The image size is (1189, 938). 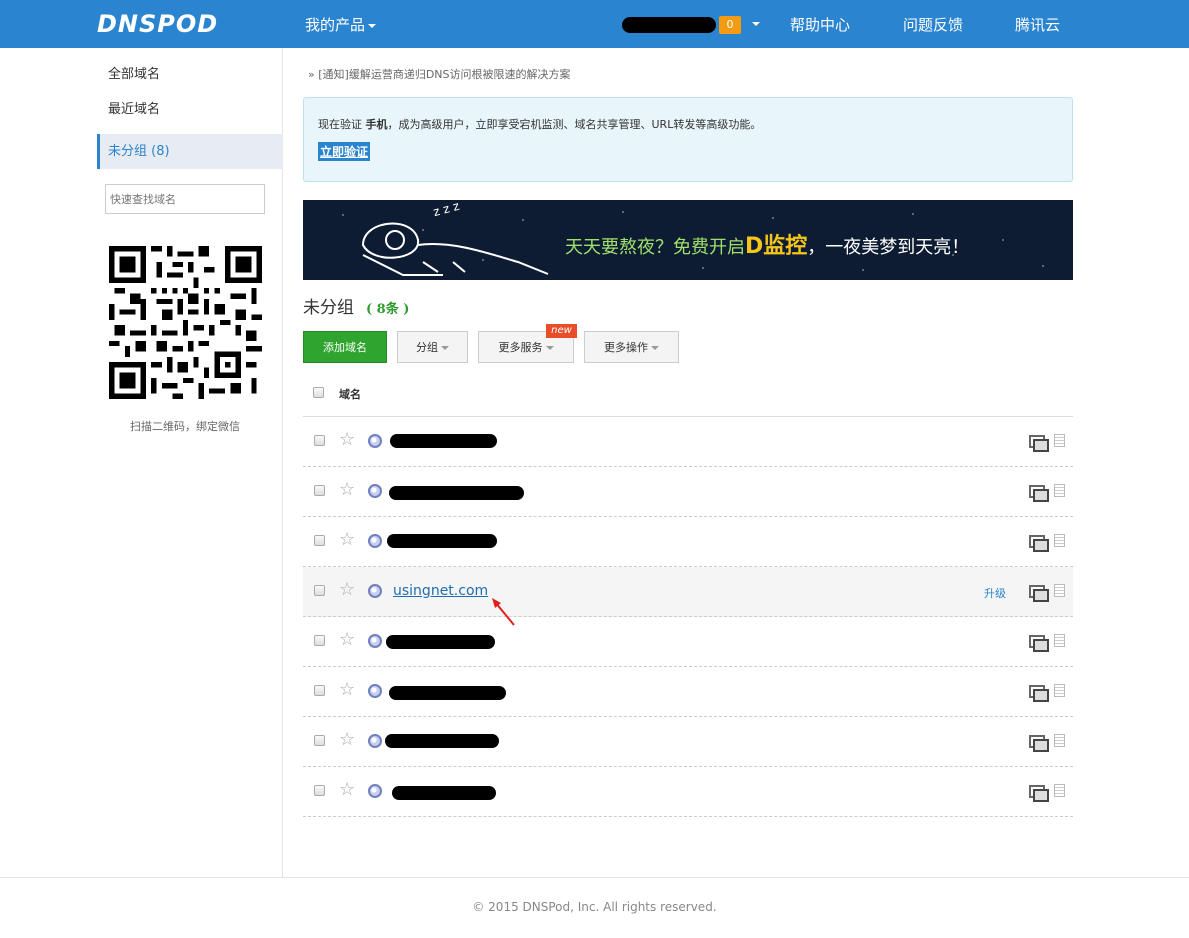 I want to click on d-monitor-promo-banner: z z z 天天要熬夜？免费开启D监控，一夜美梦到天亮！, so click(x=688, y=240).